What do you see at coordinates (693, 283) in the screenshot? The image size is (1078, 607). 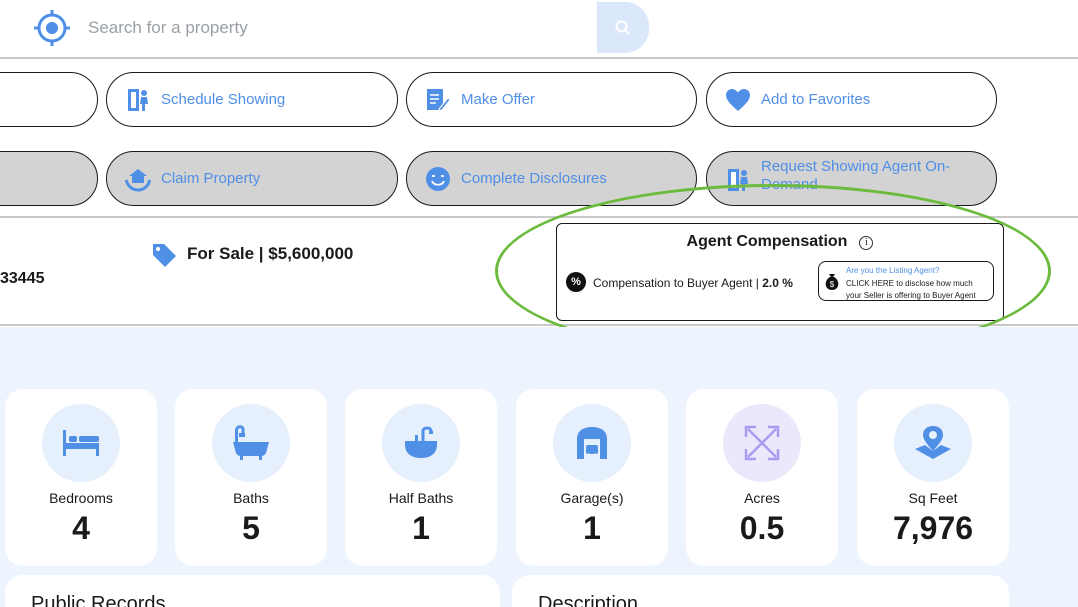 I see `buyer-agent-compensation: Compensation to Buyer Agent | 2.0 %` at bounding box center [693, 283].